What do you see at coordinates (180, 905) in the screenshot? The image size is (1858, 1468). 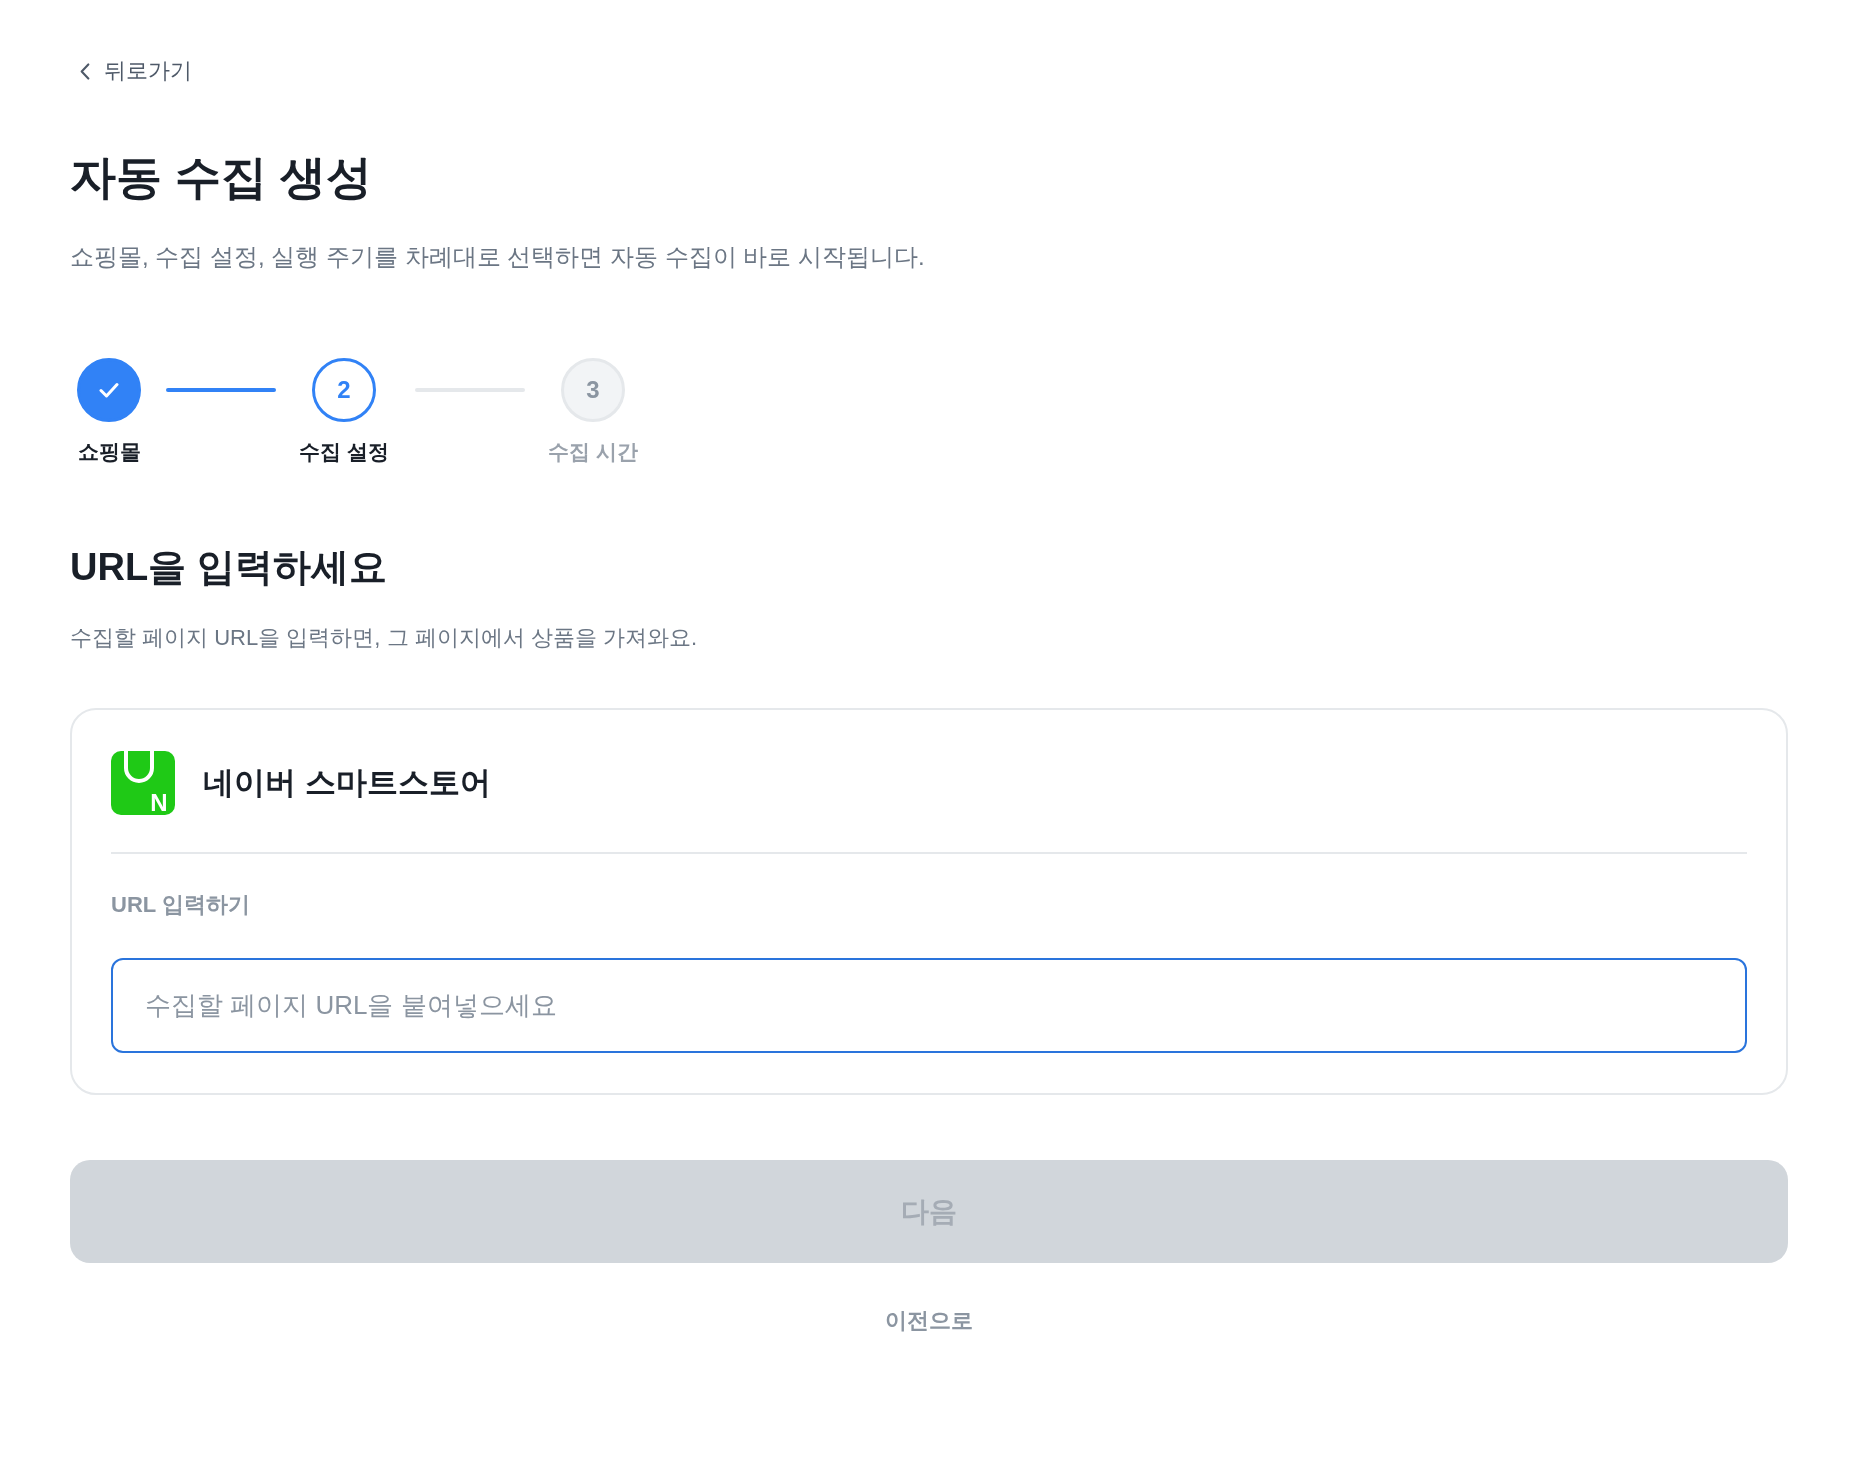 I see `field-label: URL 입력하기` at bounding box center [180, 905].